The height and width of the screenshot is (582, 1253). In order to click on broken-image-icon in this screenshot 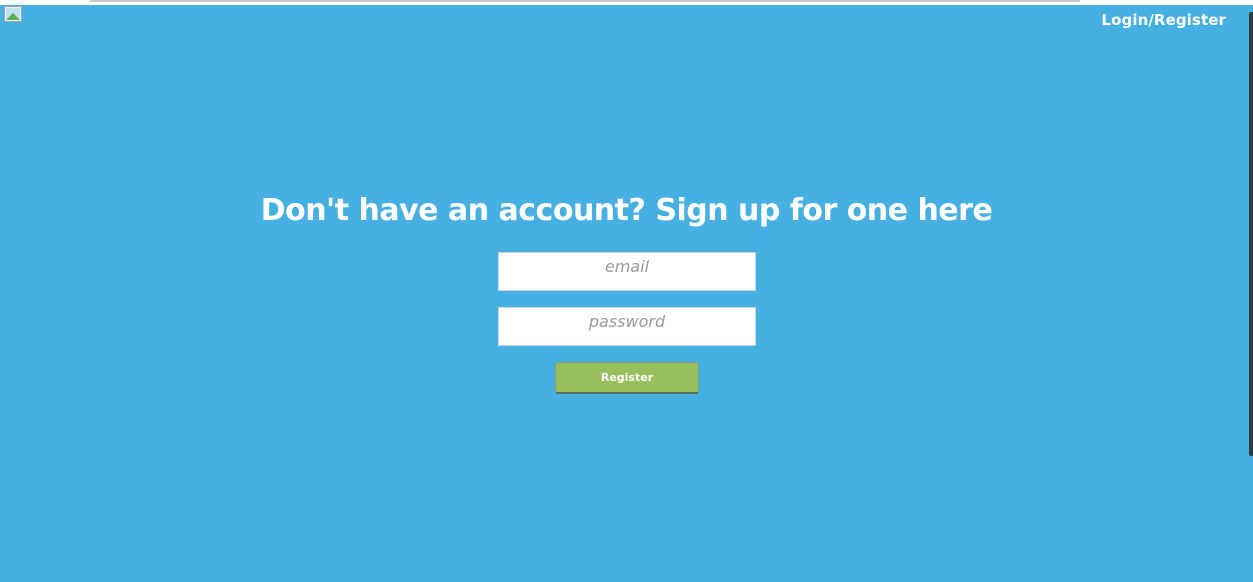, I will do `click(13, 14)`.